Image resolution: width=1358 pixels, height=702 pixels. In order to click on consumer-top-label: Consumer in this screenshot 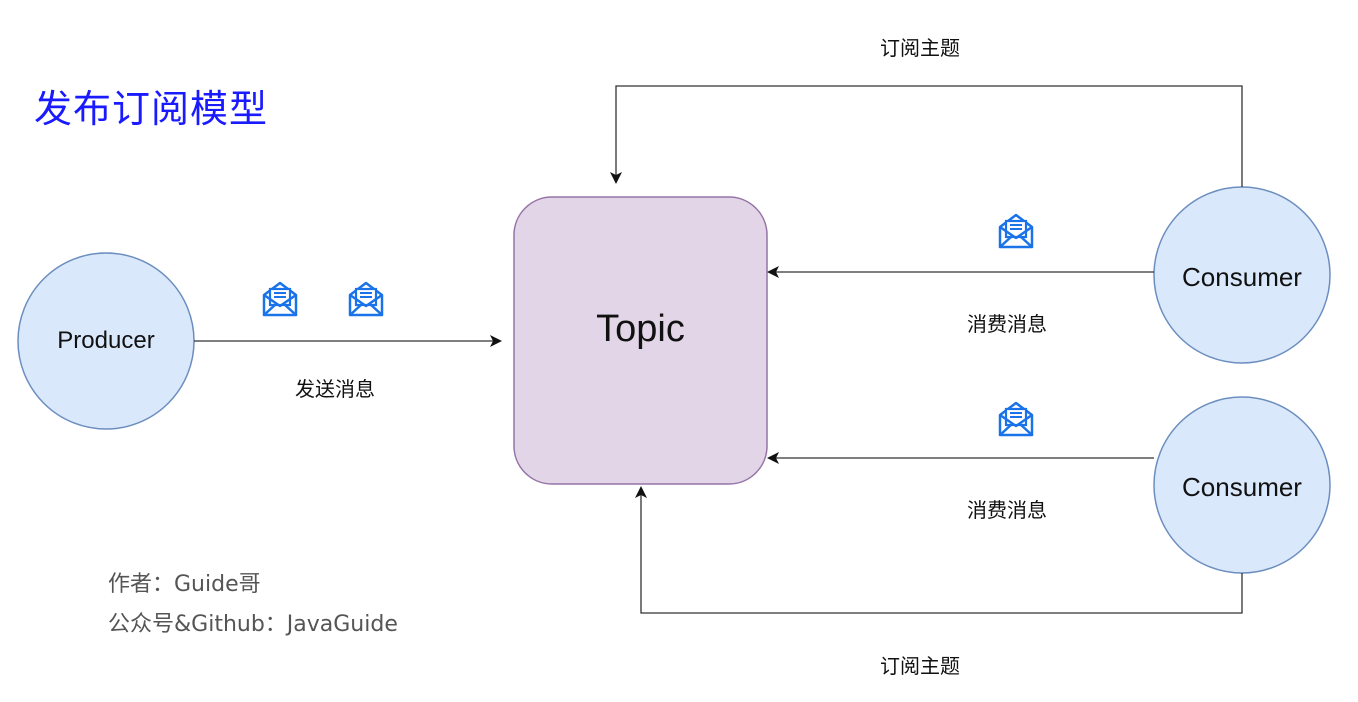, I will do `click(1242, 277)`.